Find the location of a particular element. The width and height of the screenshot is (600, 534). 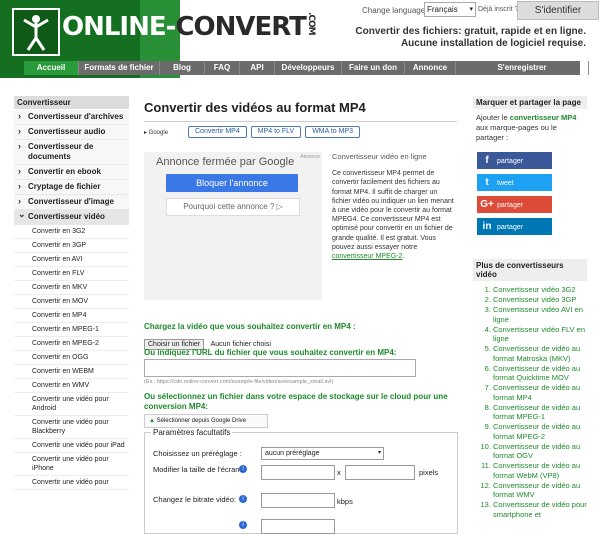

sidebar-item-video: Convertisseur vidéo is located at coordinates (71, 217).